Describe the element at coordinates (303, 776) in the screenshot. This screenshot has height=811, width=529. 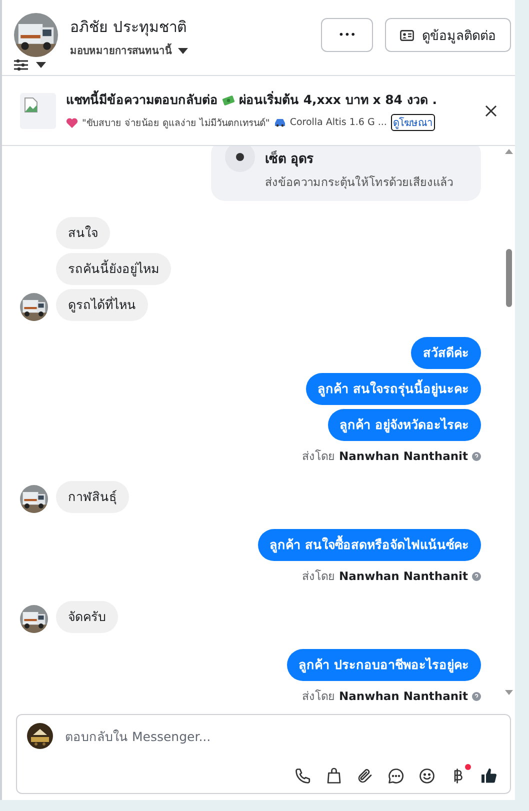
I see `phone-icon` at that location.